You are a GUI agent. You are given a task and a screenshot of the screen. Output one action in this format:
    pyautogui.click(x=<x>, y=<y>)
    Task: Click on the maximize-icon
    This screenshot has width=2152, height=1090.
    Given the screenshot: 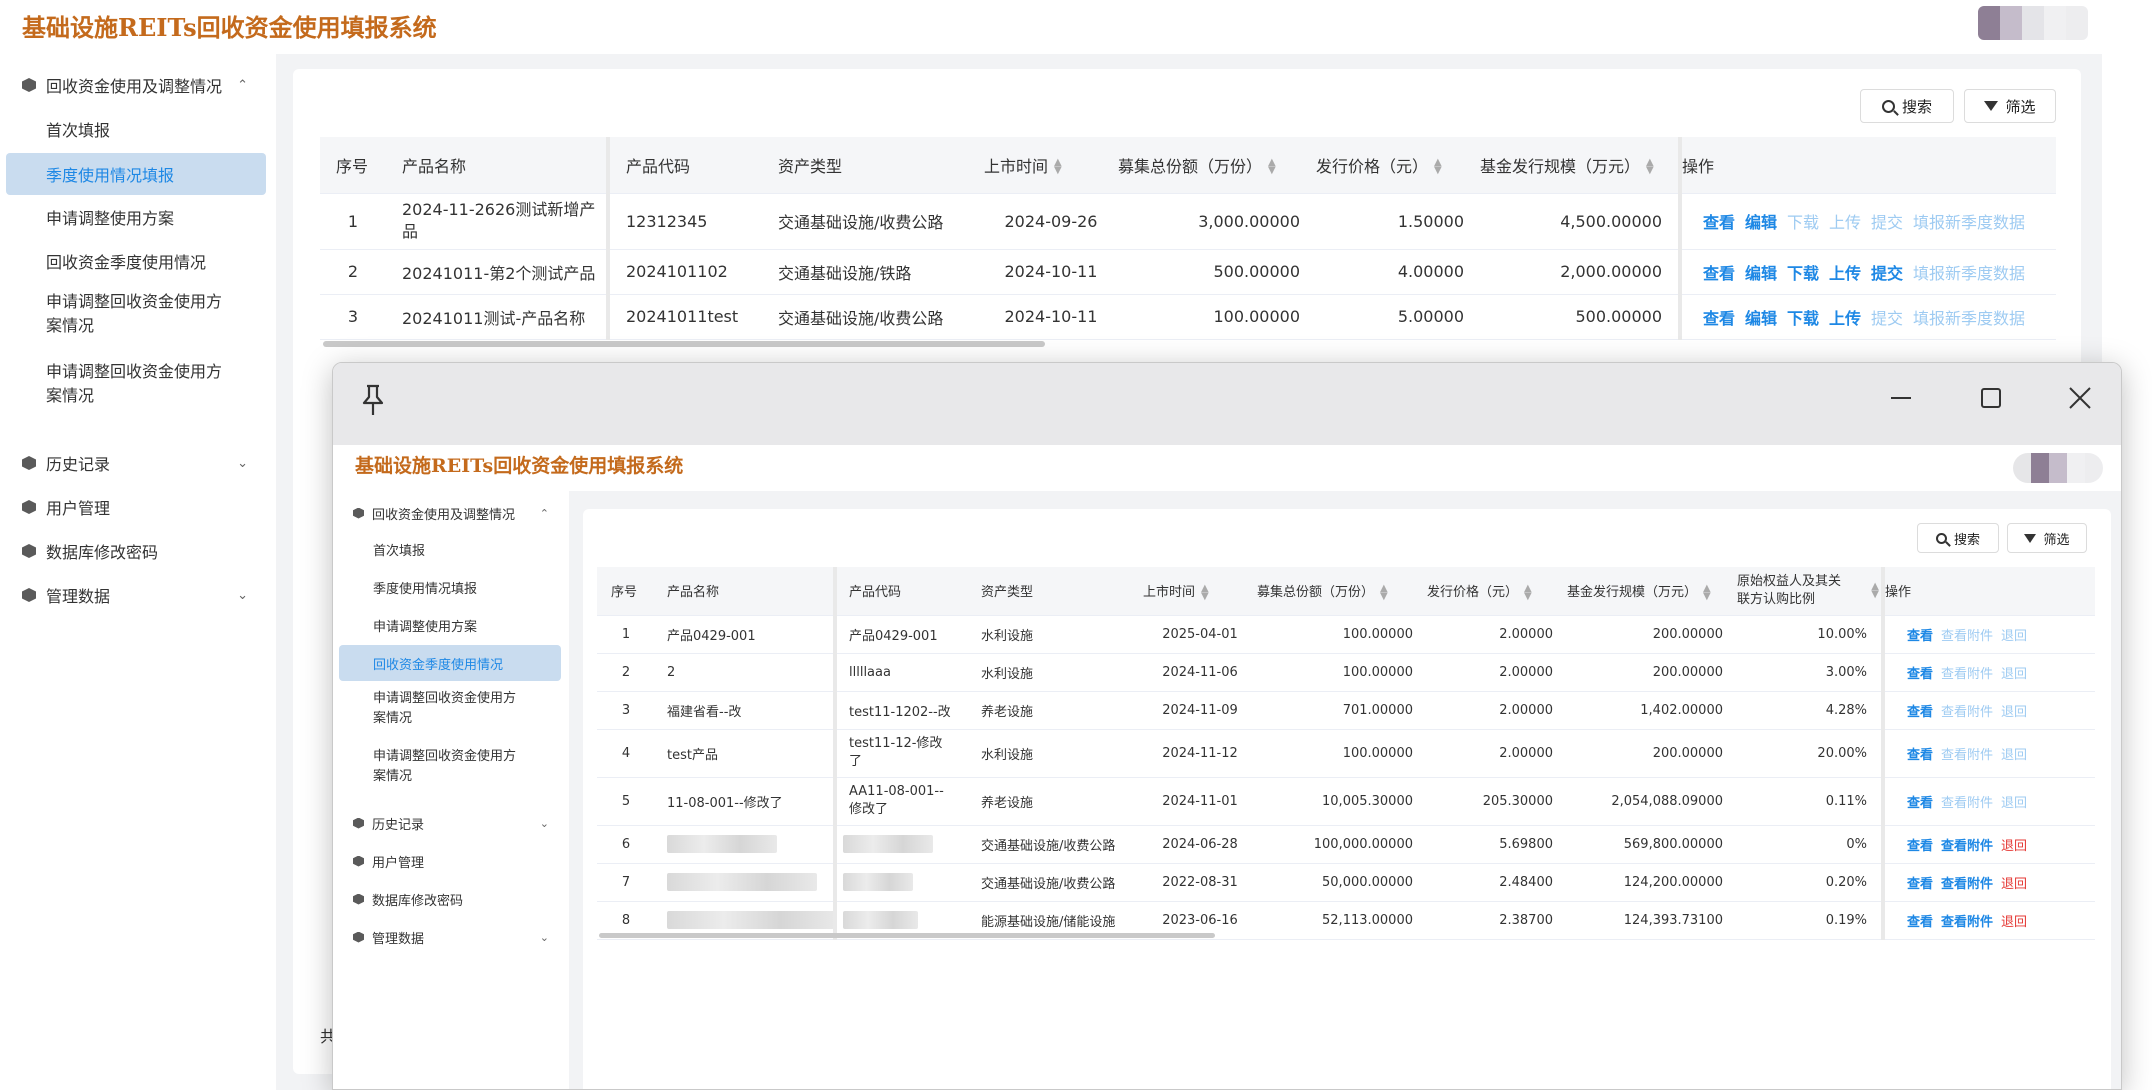 What is the action you would take?
    pyautogui.click(x=1991, y=401)
    